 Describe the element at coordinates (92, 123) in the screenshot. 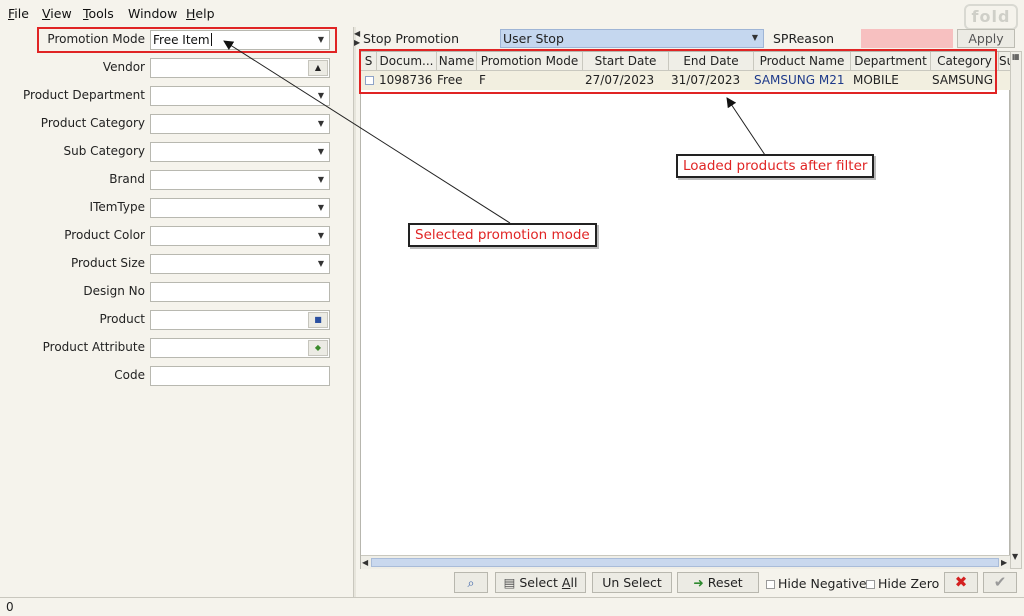

I see `product-category-label: Product Category` at that location.